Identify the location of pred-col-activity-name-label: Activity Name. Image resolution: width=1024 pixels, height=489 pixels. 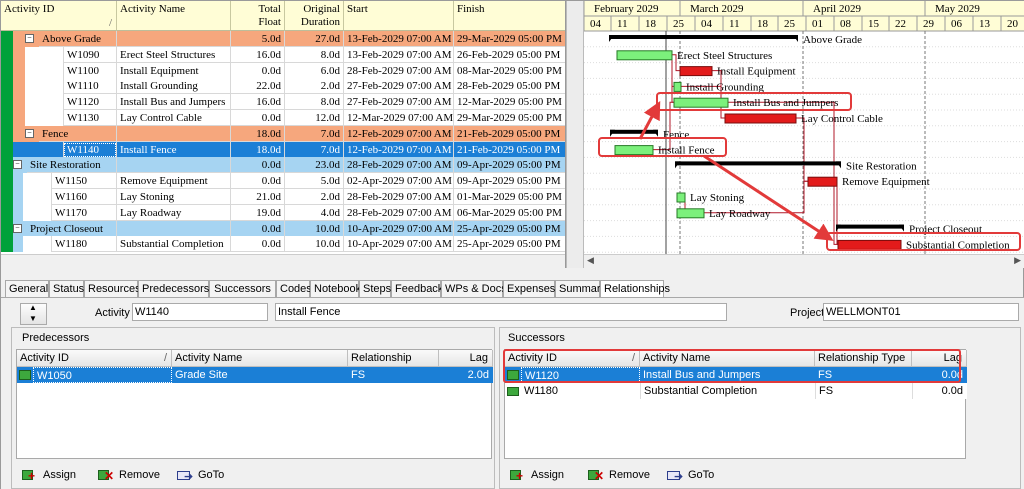
(209, 358).